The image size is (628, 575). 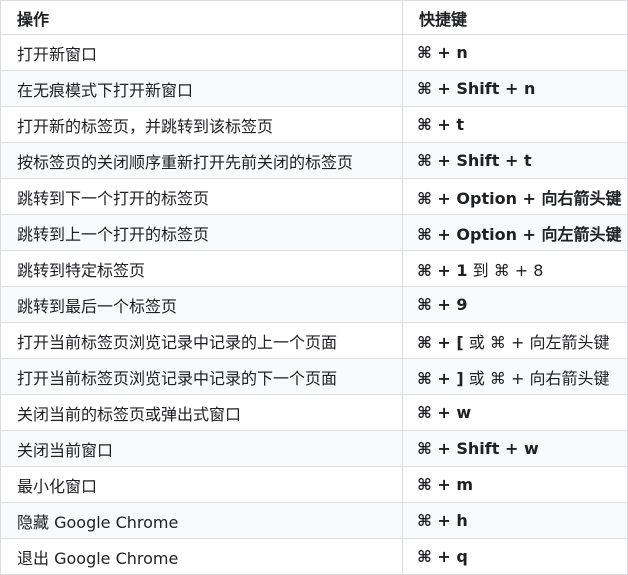 What do you see at coordinates (536, 342) in the screenshot?
I see `shortcut-alt-text: 或 ⌘ + 向左箭头键` at bounding box center [536, 342].